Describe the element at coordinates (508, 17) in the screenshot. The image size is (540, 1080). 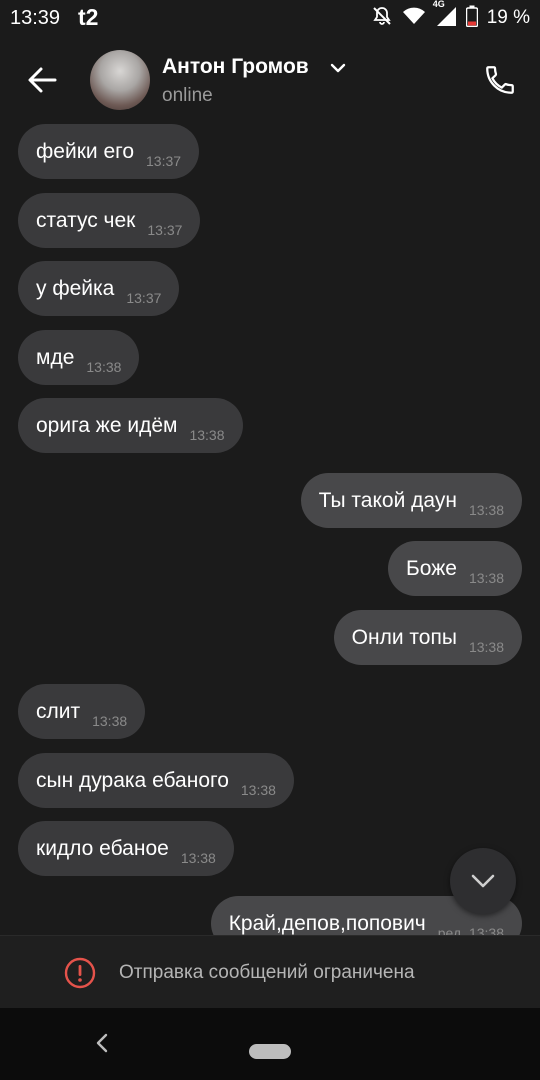
I see `battery-percent: 19 %` at that location.